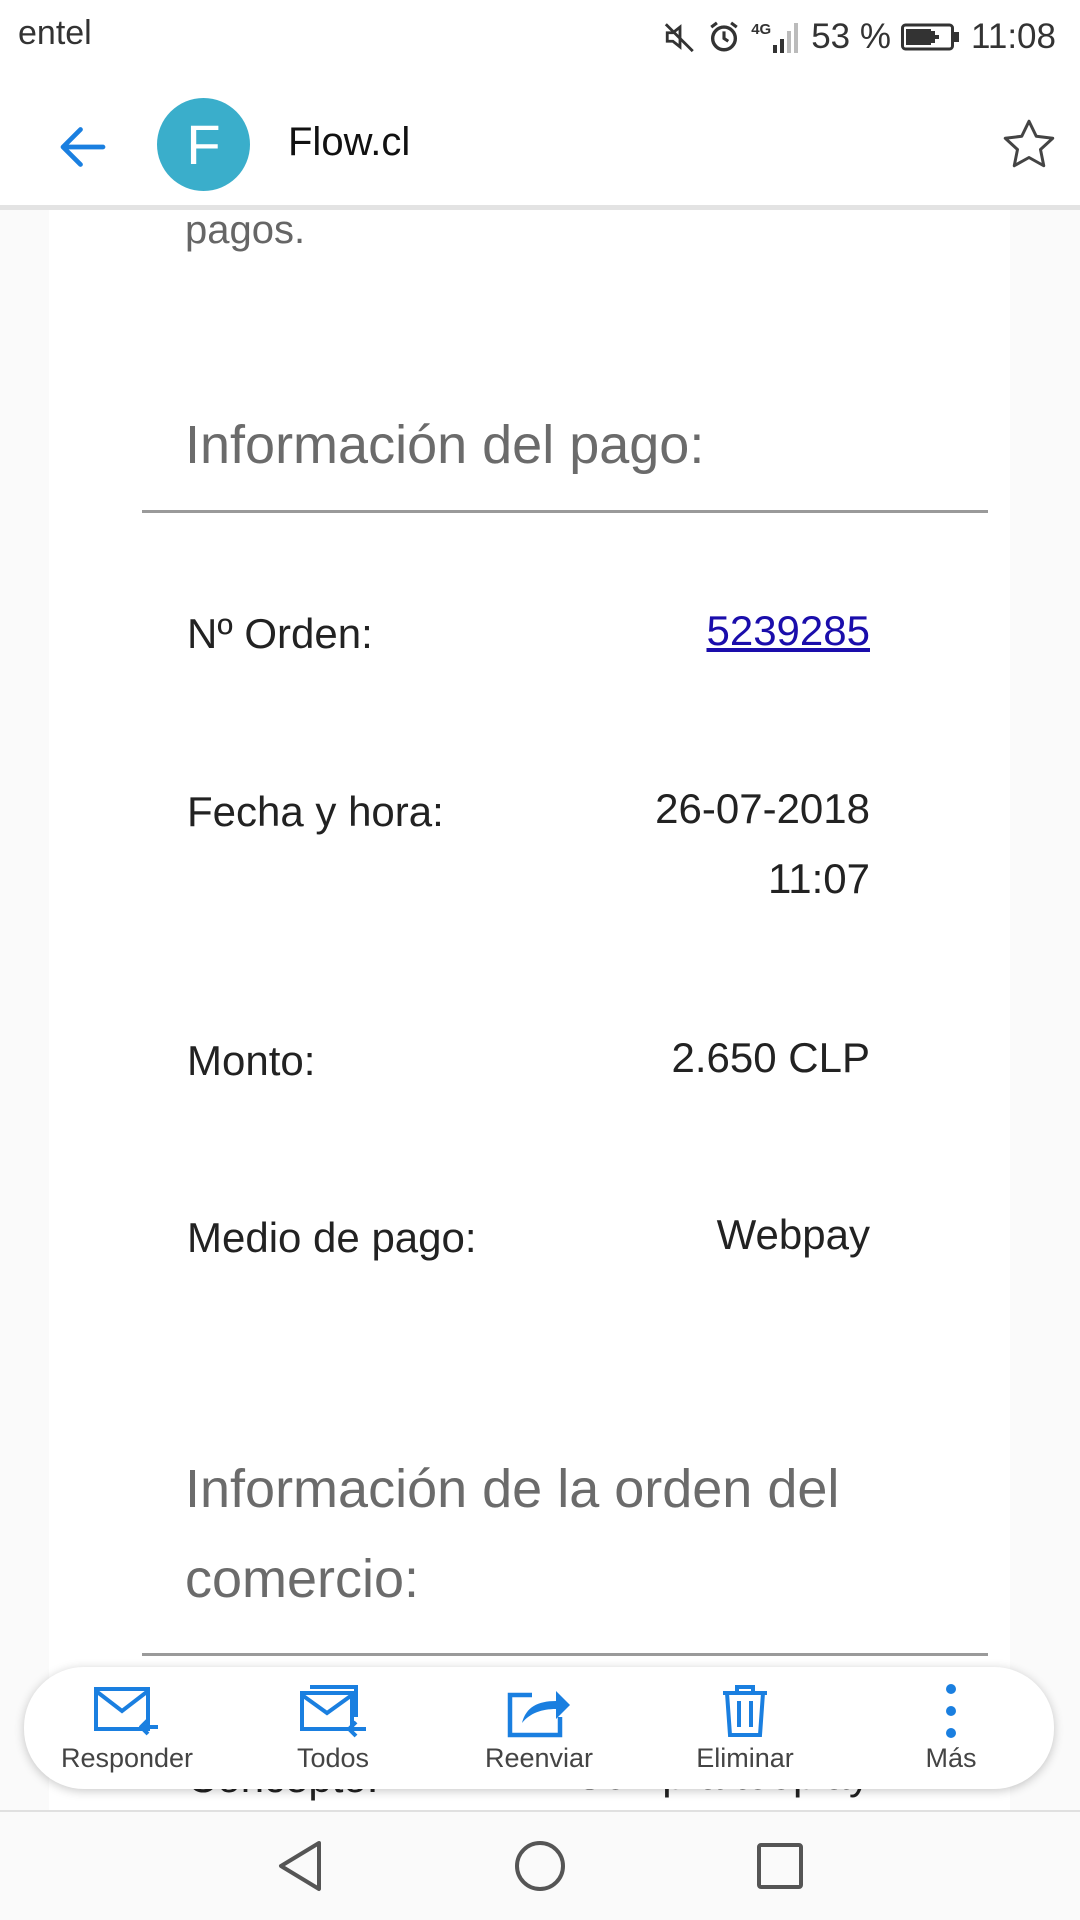  I want to click on triangle-back-icon, so click(300, 1866).